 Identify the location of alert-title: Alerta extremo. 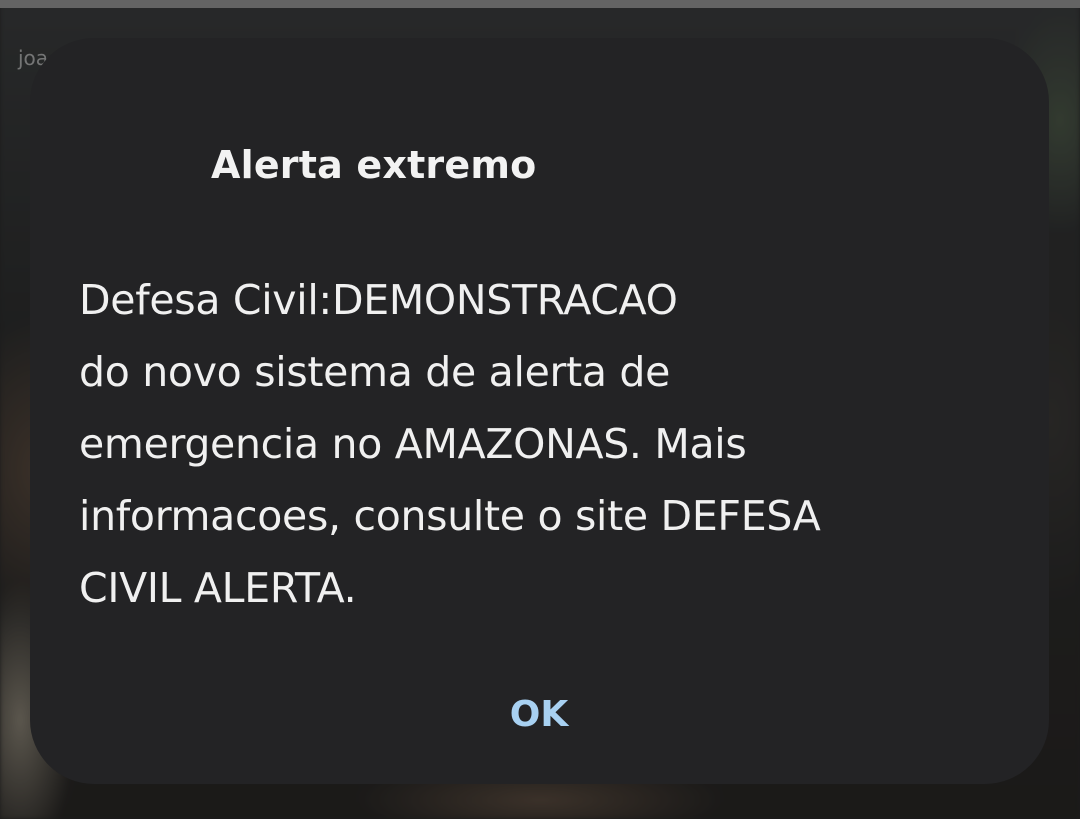
(374, 165).